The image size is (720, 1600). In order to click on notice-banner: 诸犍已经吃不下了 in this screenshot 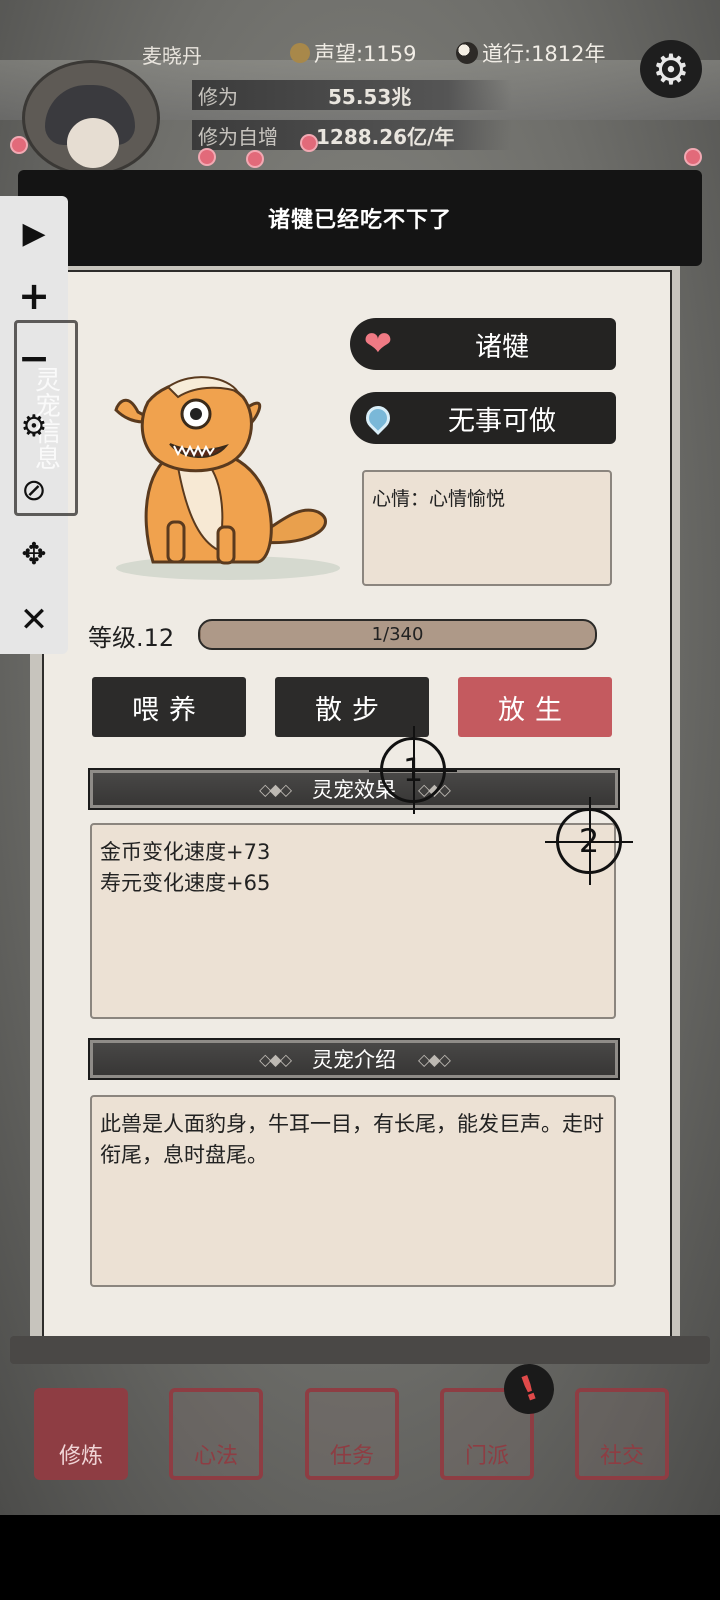, I will do `click(360, 218)`.